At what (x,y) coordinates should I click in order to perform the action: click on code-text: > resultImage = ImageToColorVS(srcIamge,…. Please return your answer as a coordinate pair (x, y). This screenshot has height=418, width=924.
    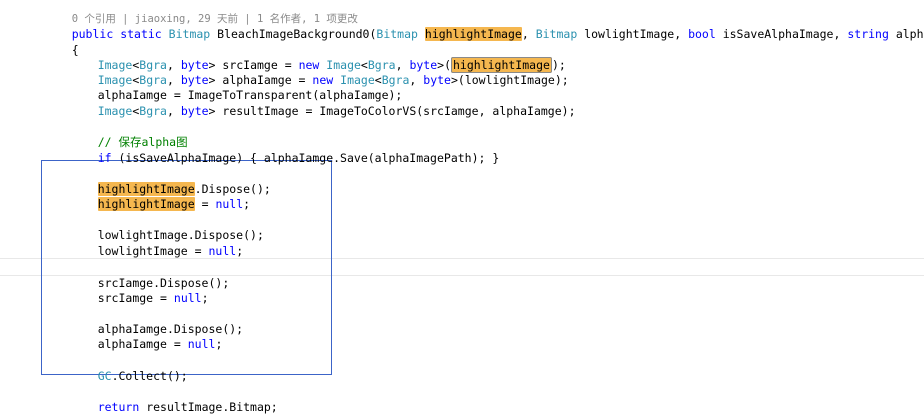
    Looking at the image, I should click on (392, 111).